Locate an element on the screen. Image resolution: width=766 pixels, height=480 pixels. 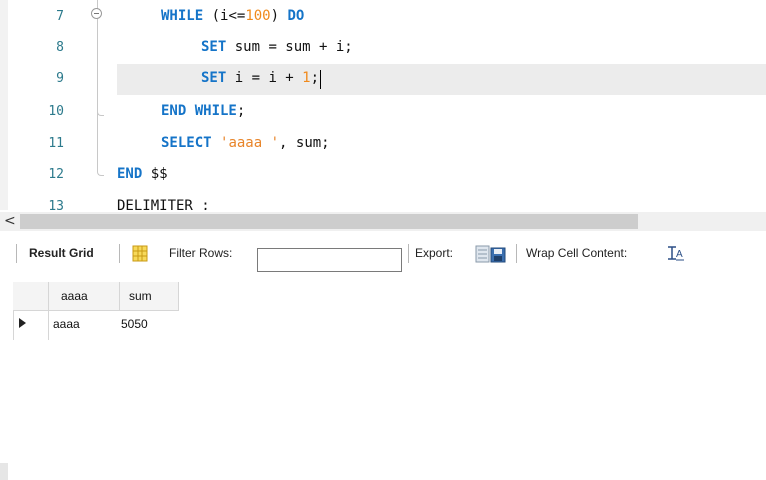
text-caret is located at coordinates (321, 79).